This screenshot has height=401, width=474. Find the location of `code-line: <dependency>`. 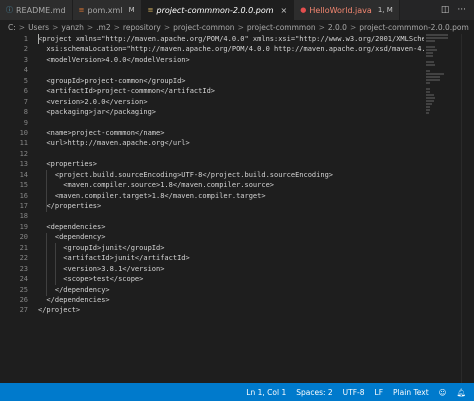

code-line: <dependency> is located at coordinates (231, 237).